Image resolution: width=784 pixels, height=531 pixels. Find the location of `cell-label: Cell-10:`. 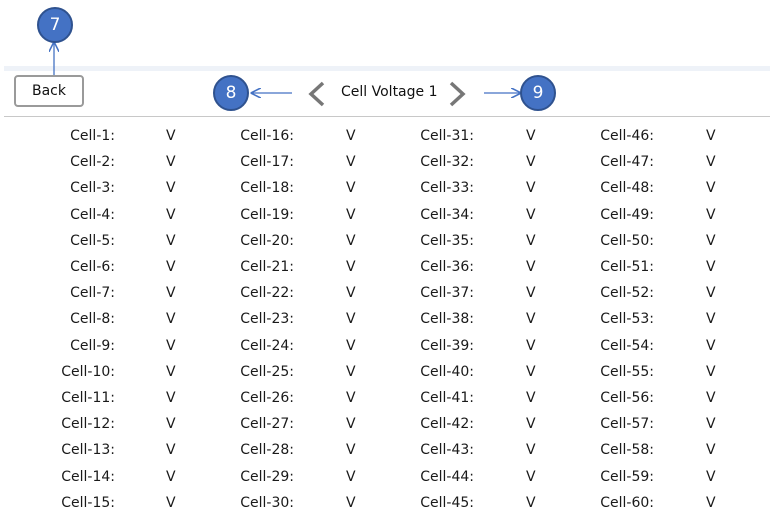

cell-label: Cell-10: is located at coordinates (88, 372).